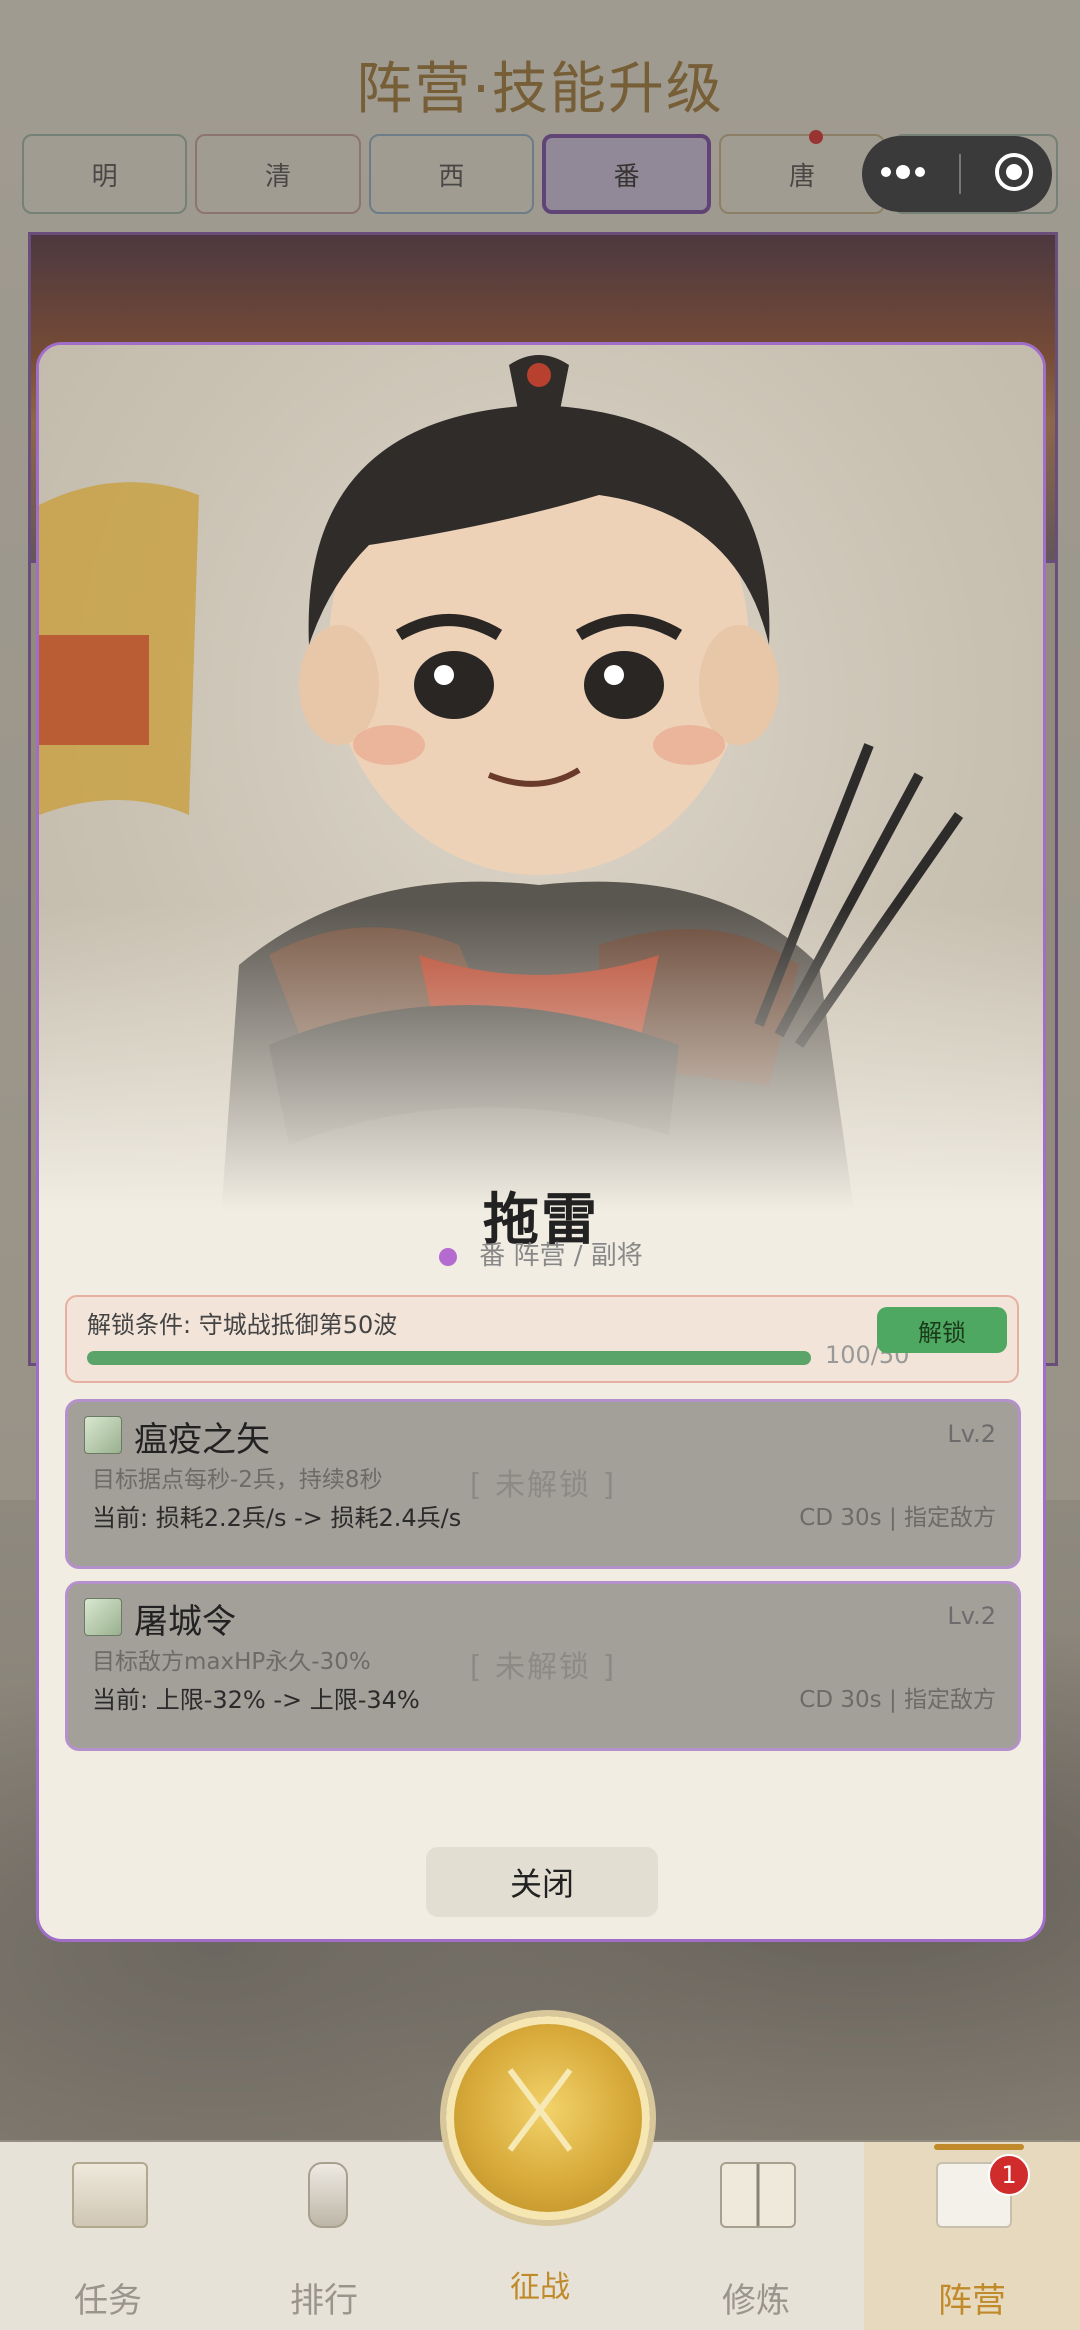 The image size is (1080, 2330). Describe the element at coordinates (1014, 174) in the screenshot. I see `close-miniprogram-icon` at that location.